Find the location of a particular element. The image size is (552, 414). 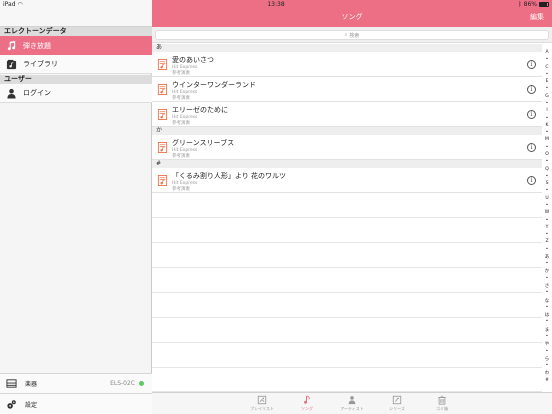

settings-row: 設定 is located at coordinates (76, 403).